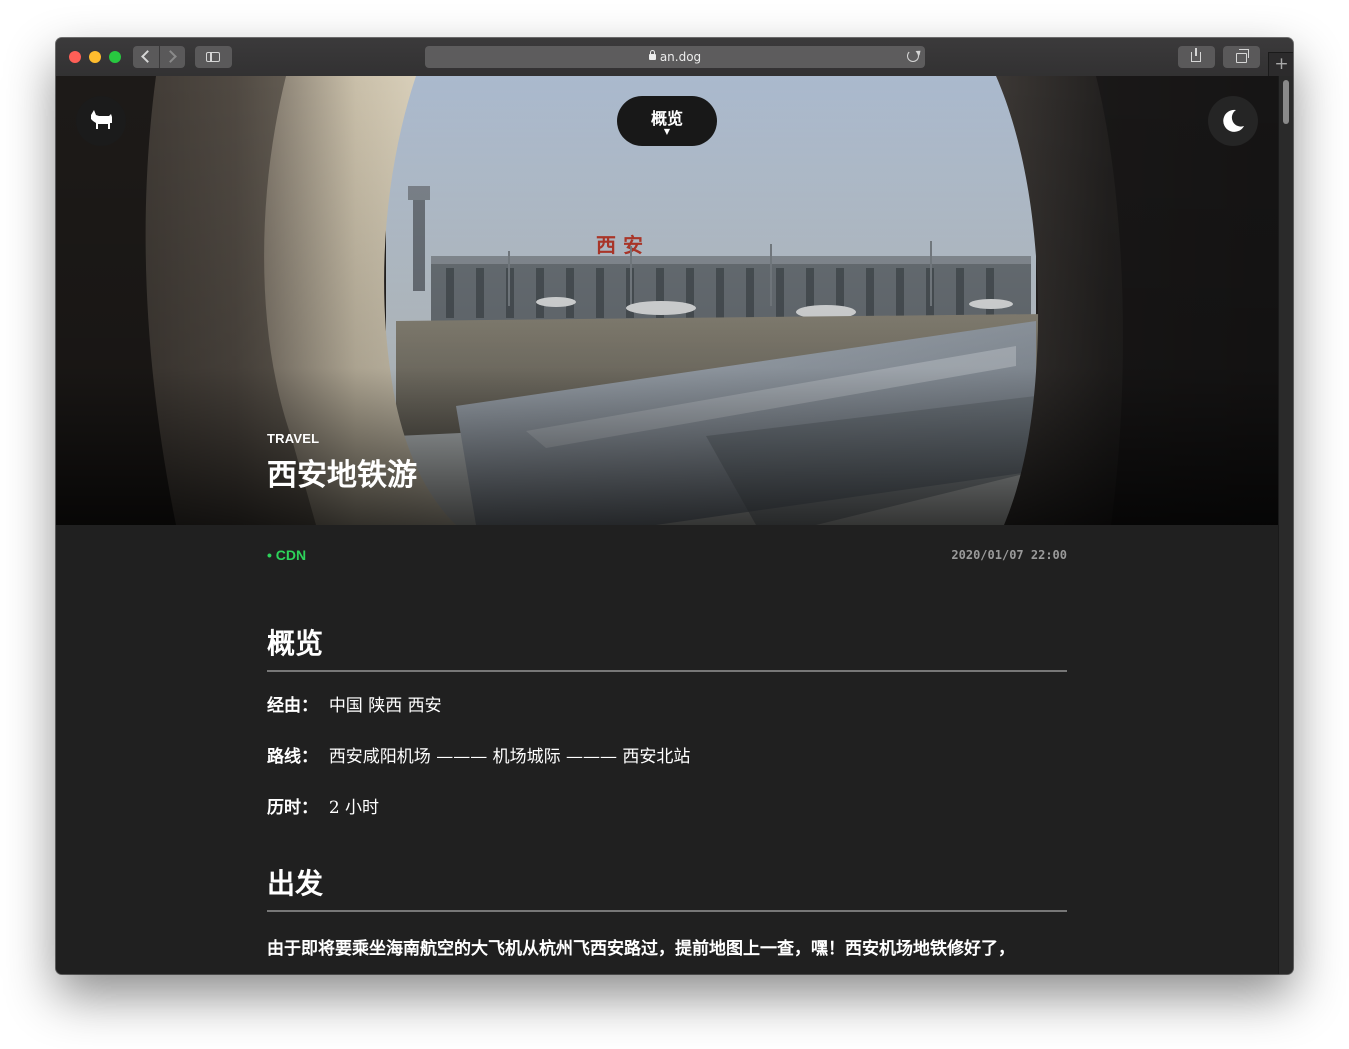 This screenshot has height=1049, width=1349. I want to click on sidebar-icon, so click(213, 57).